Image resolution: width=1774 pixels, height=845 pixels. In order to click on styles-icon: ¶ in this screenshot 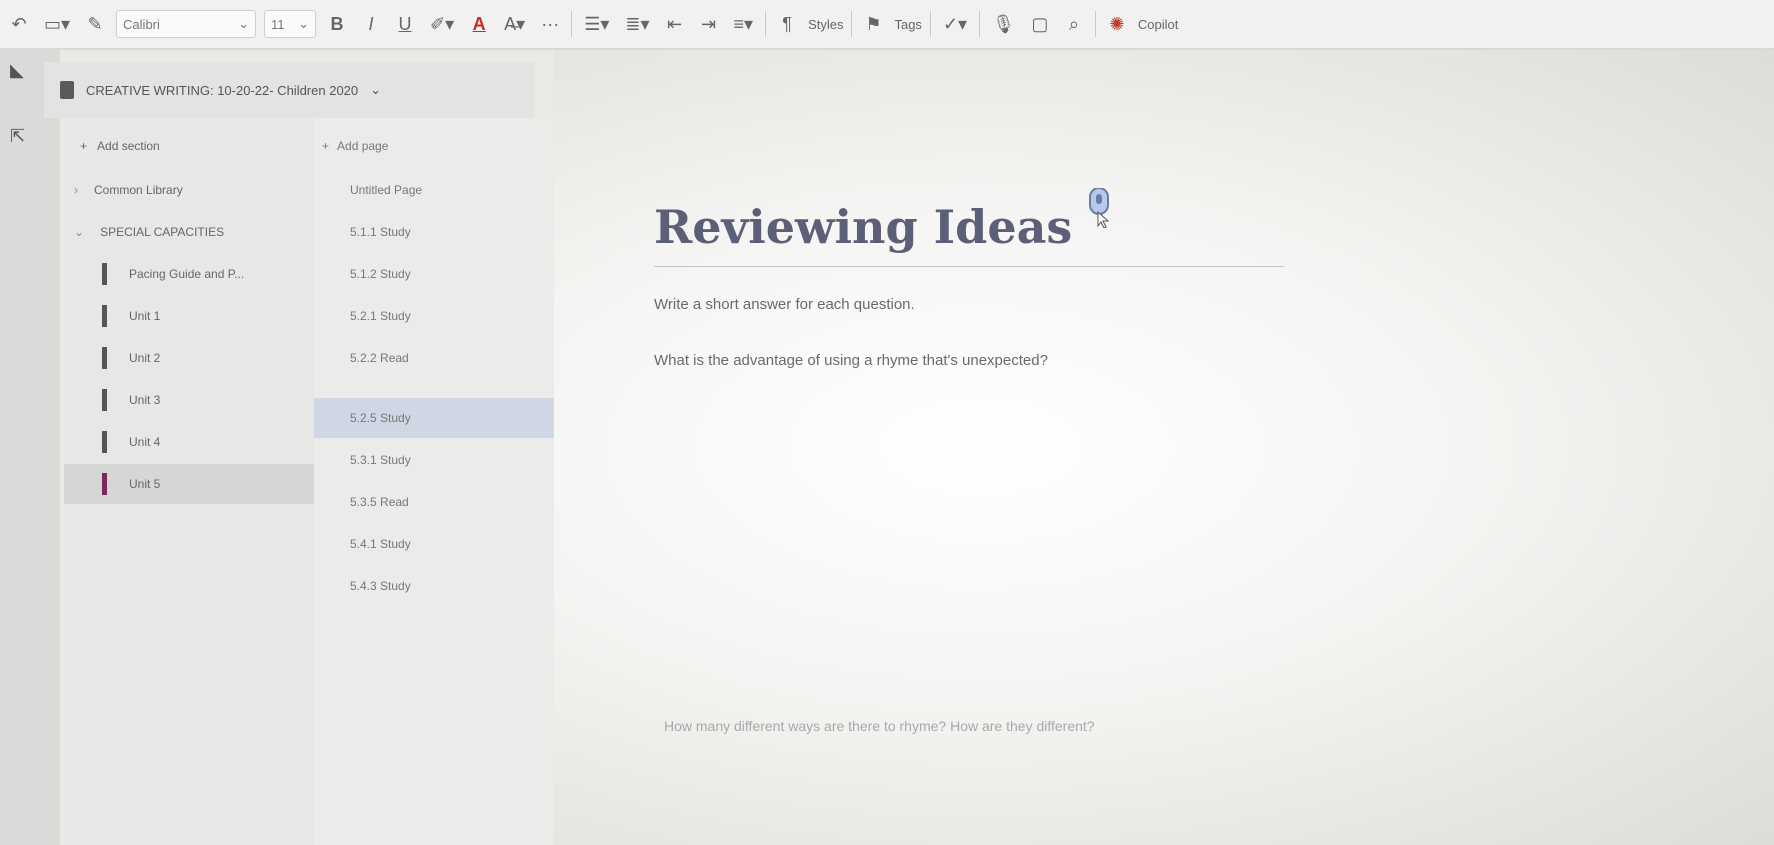, I will do `click(787, 24)`.